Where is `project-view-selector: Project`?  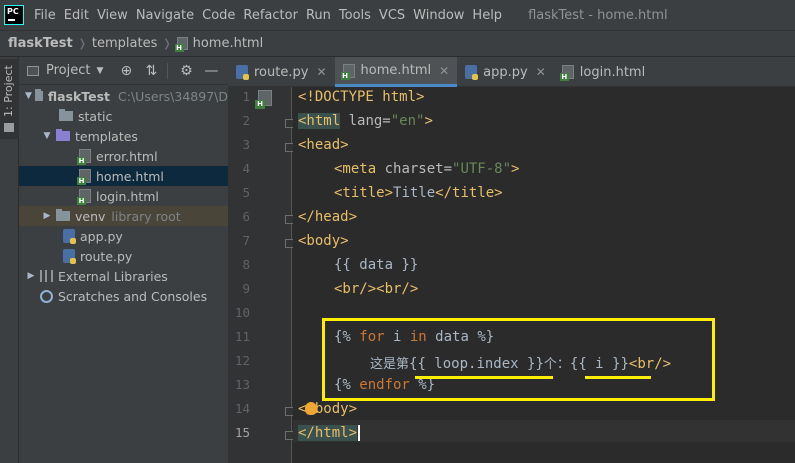 project-view-selector: Project is located at coordinates (68, 70).